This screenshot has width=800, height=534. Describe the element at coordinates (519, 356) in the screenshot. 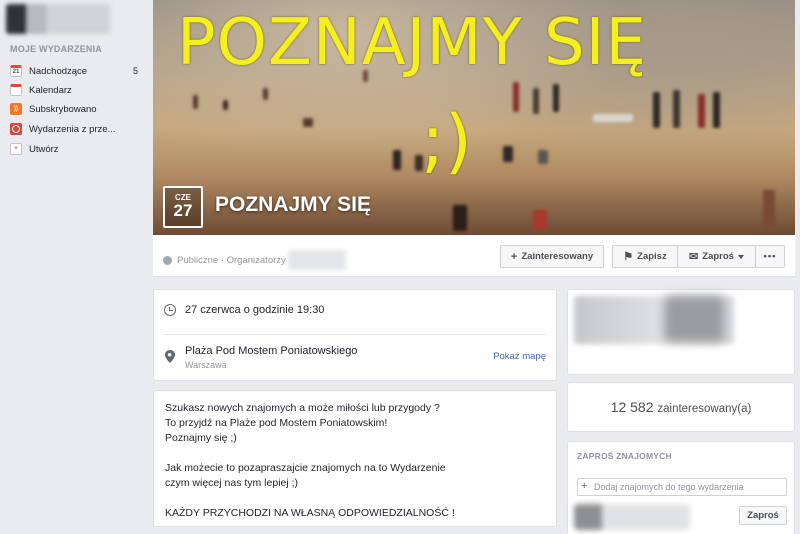

I see `show-map-link: Pokaż mapę` at that location.